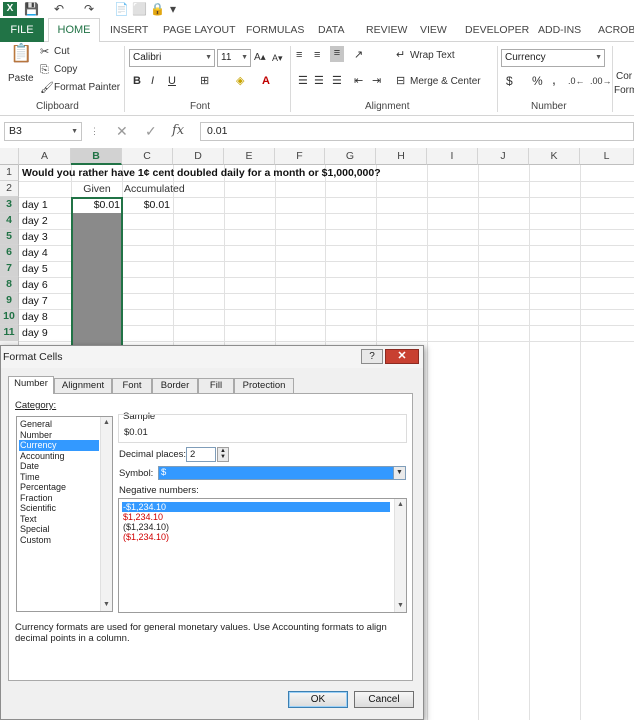 Image resolution: width=634 pixels, height=720 pixels. What do you see at coordinates (9, 333) in the screenshot?
I see `row-header-11: 11` at bounding box center [9, 333].